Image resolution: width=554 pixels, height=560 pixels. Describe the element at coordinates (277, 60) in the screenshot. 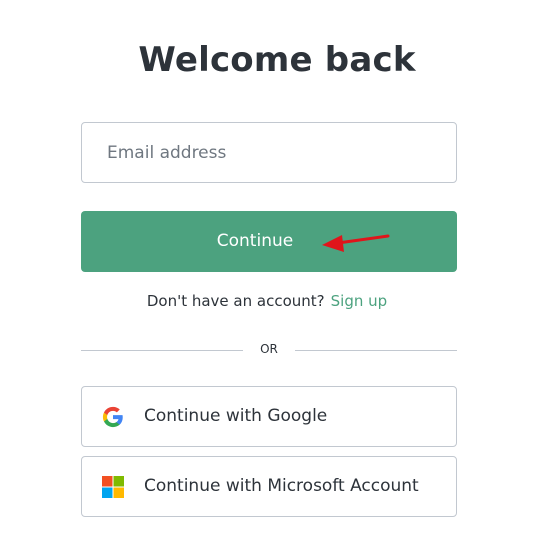

I see `page-title: Welcome back` at that location.